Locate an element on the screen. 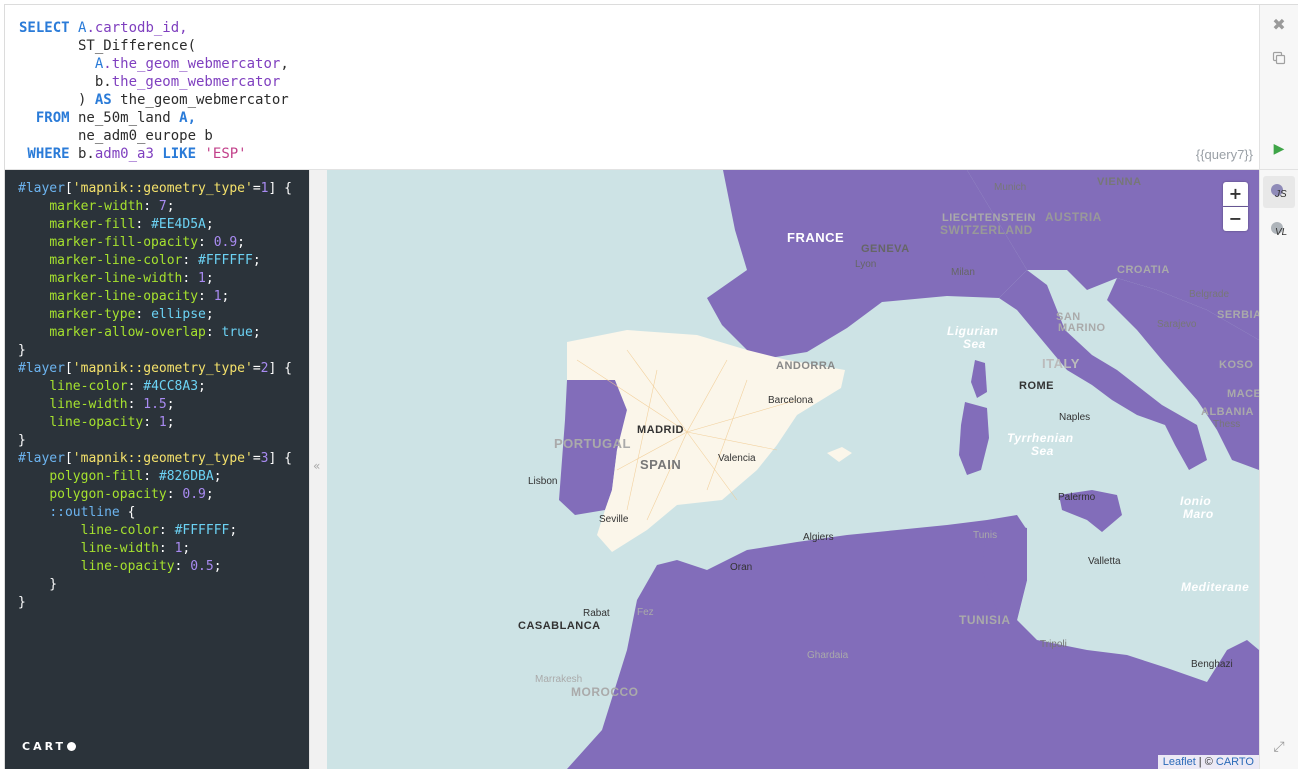 This screenshot has width=1302, height=773. css-value: 7 is located at coordinates (162, 206).